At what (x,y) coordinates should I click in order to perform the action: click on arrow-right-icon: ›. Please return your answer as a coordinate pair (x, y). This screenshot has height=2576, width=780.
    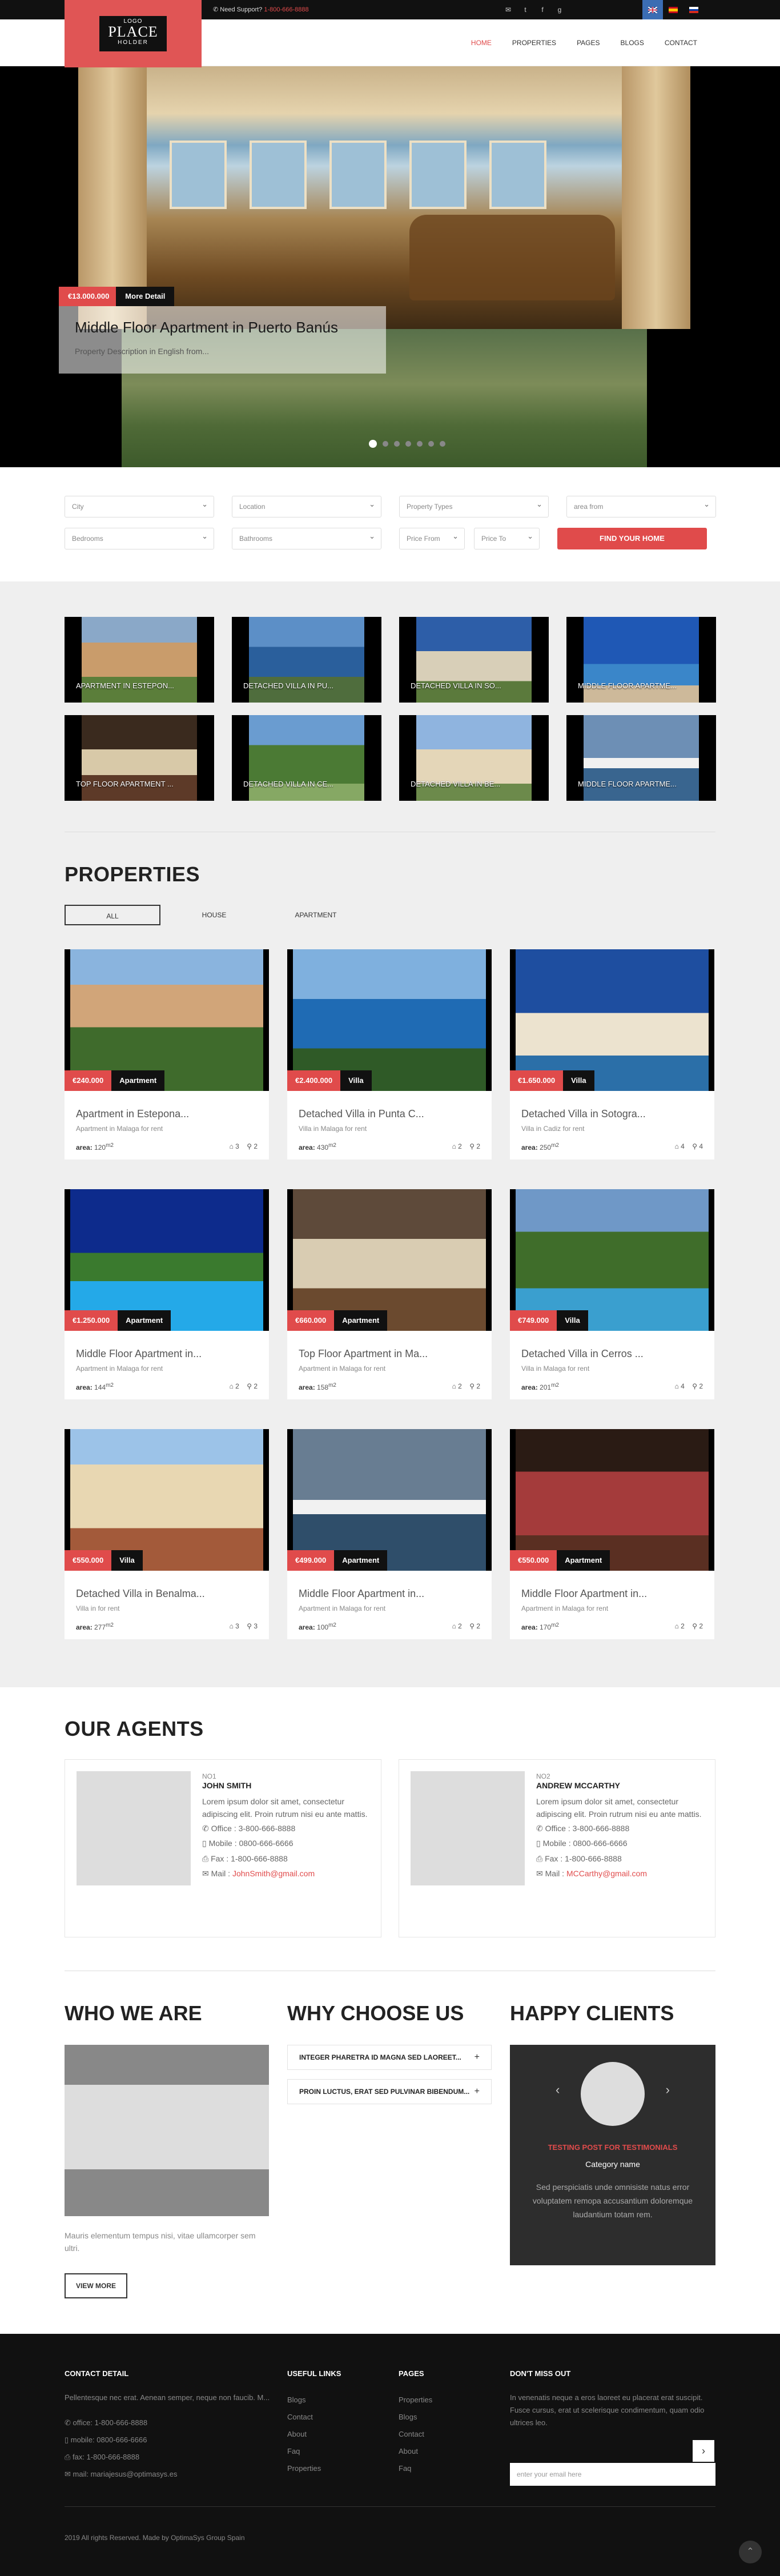
    Looking at the image, I should click on (703, 2451).